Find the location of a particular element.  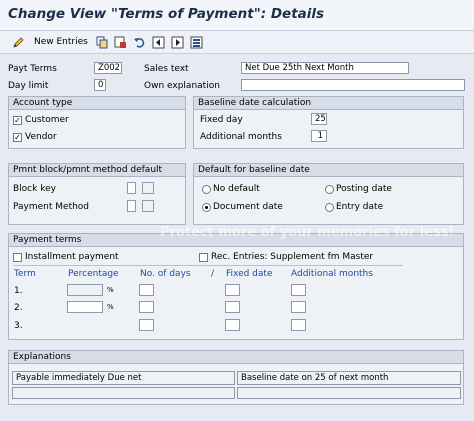

additional-months-label: Additional months is located at coordinates (241, 137).